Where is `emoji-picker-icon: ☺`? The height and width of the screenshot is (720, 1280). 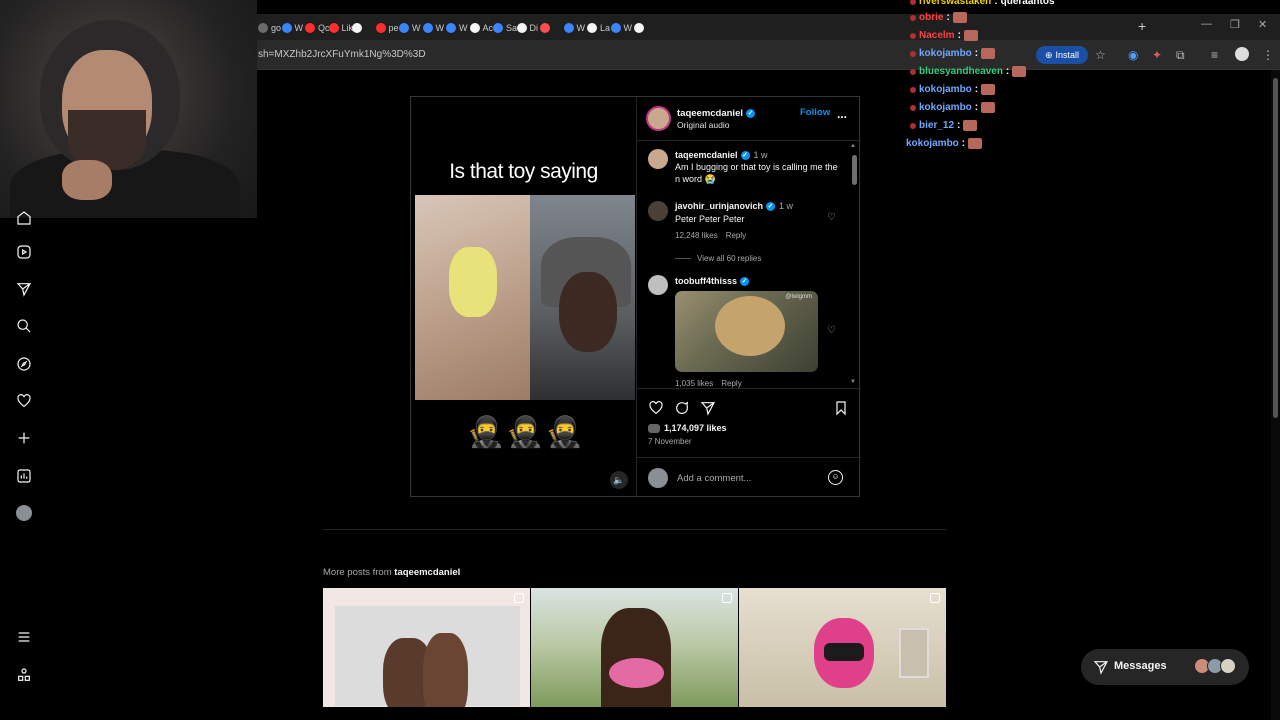
emoji-picker-icon: ☺ is located at coordinates (835, 477).